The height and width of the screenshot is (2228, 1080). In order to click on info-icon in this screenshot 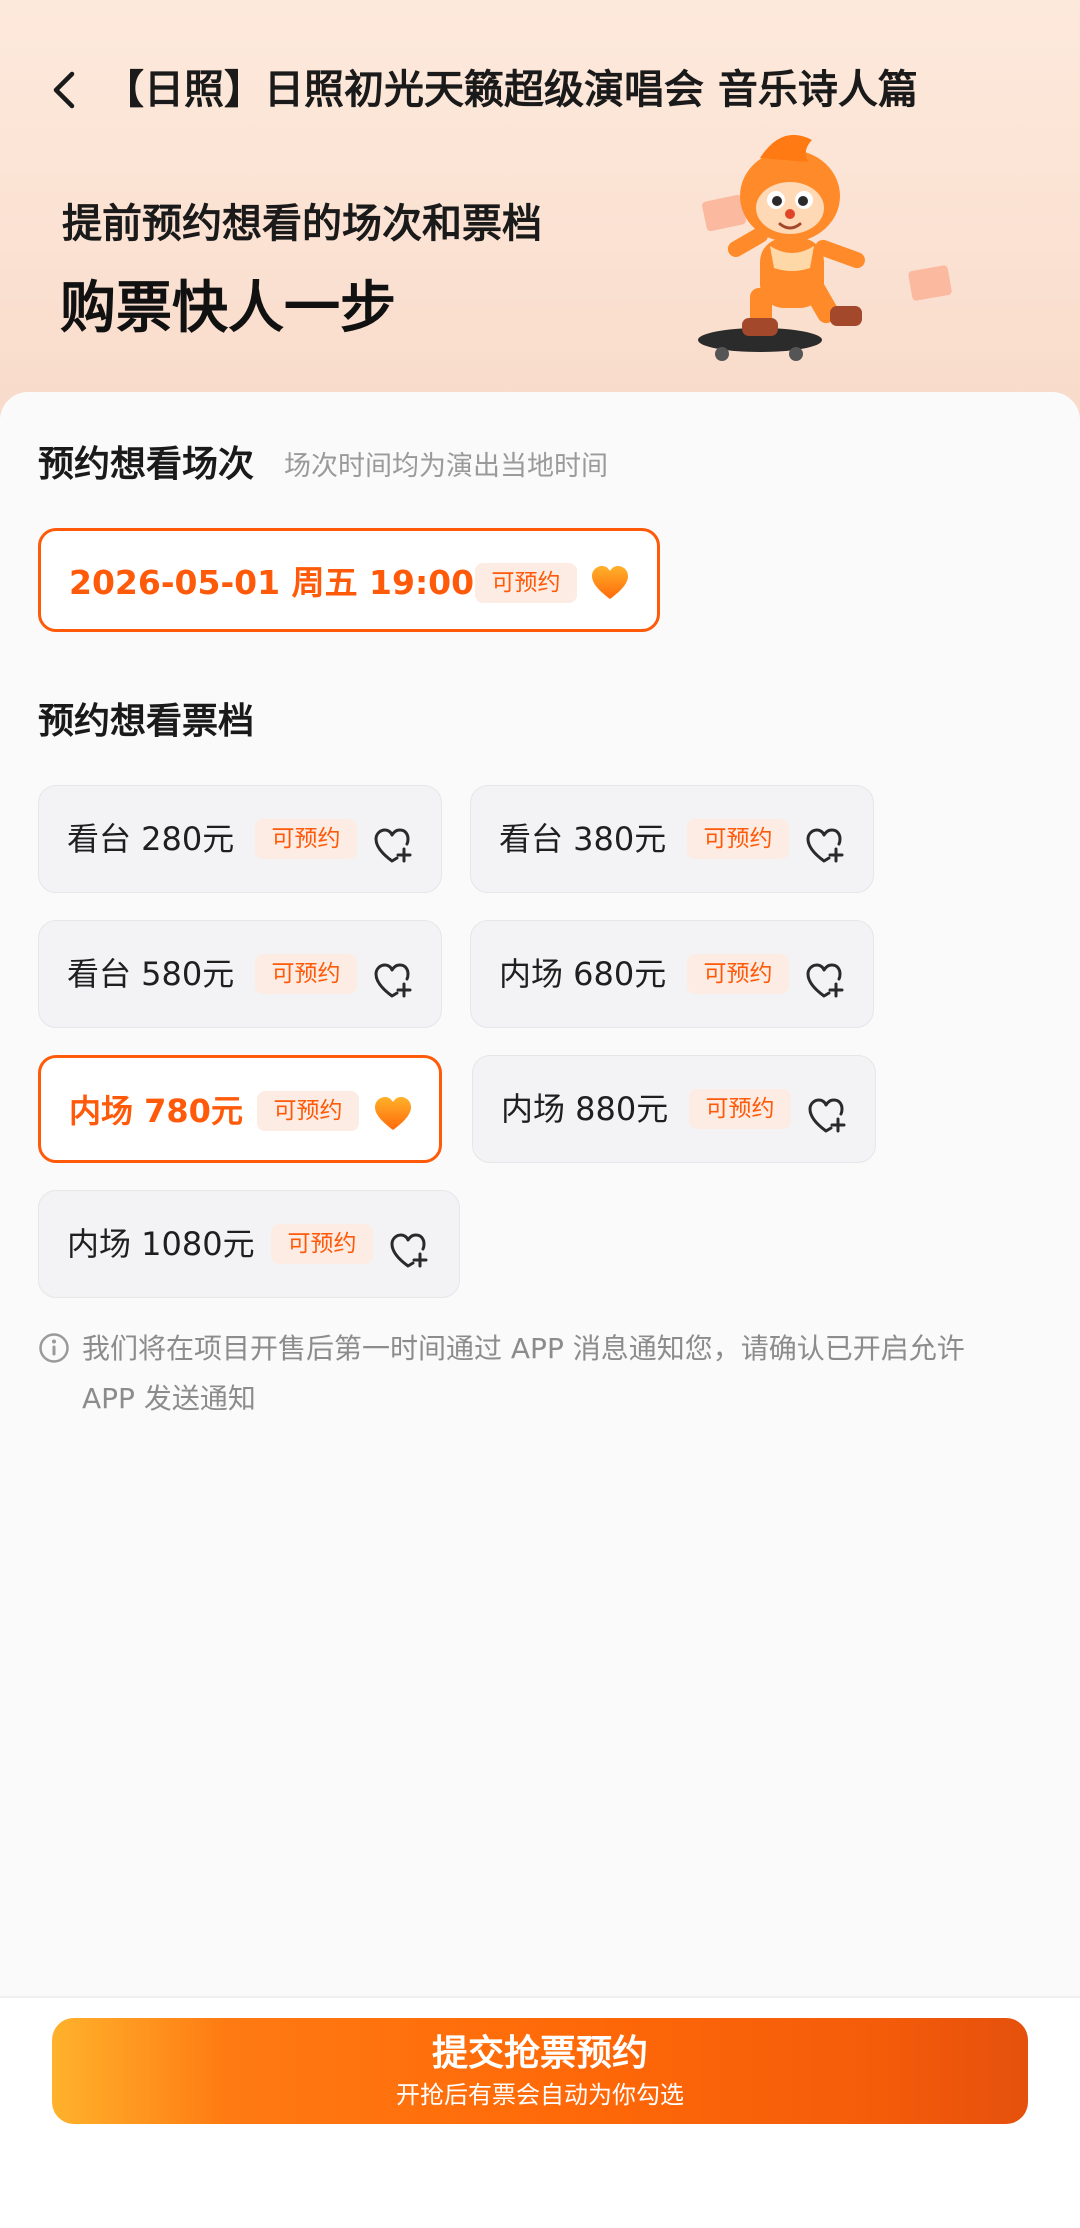, I will do `click(54, 1348)`.